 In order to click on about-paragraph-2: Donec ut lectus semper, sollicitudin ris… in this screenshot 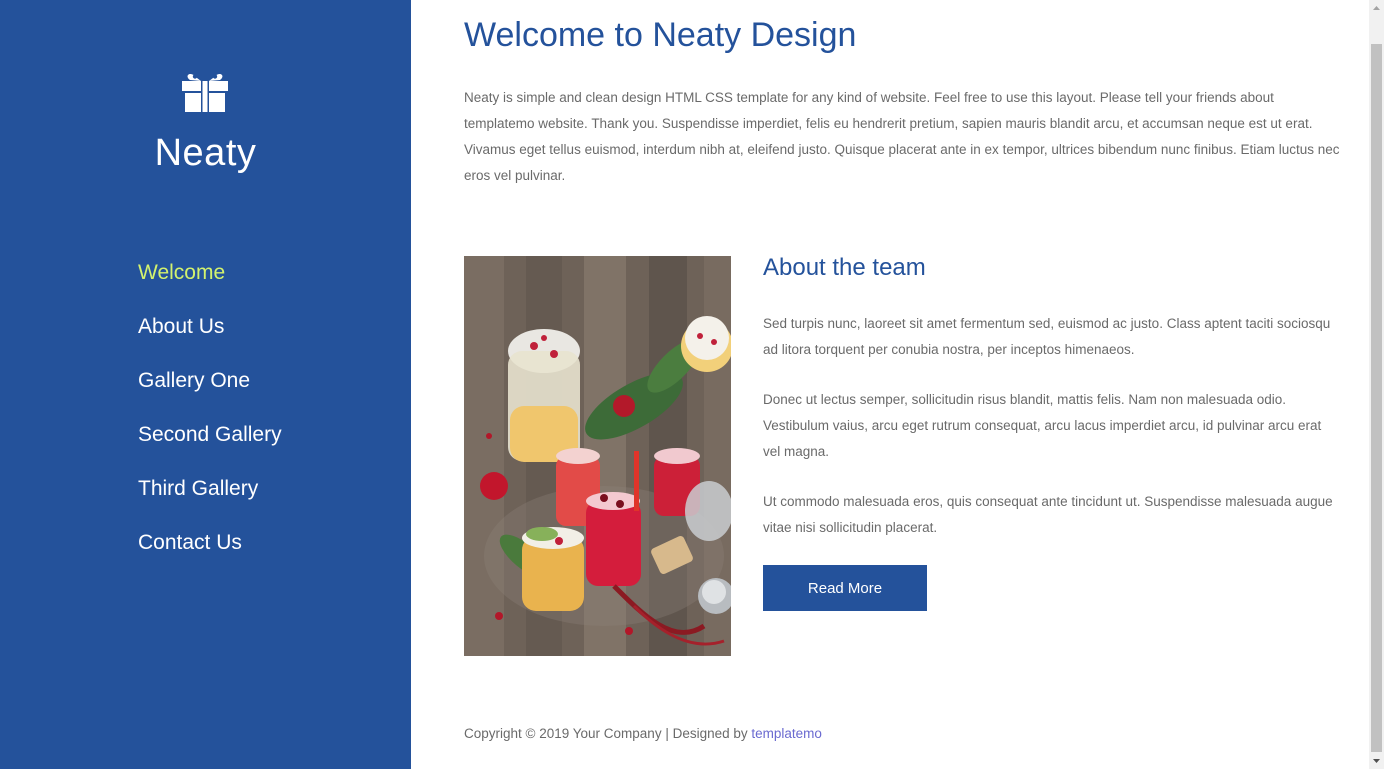, I will do `click(1042, 425)`.